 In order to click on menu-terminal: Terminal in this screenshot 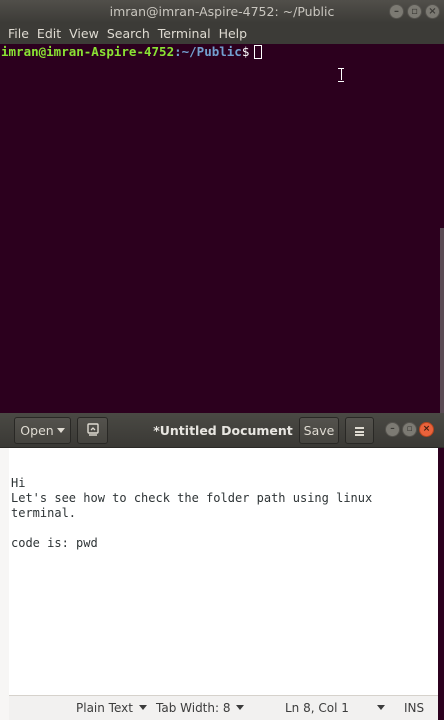, I will do `click(184, 33)`.